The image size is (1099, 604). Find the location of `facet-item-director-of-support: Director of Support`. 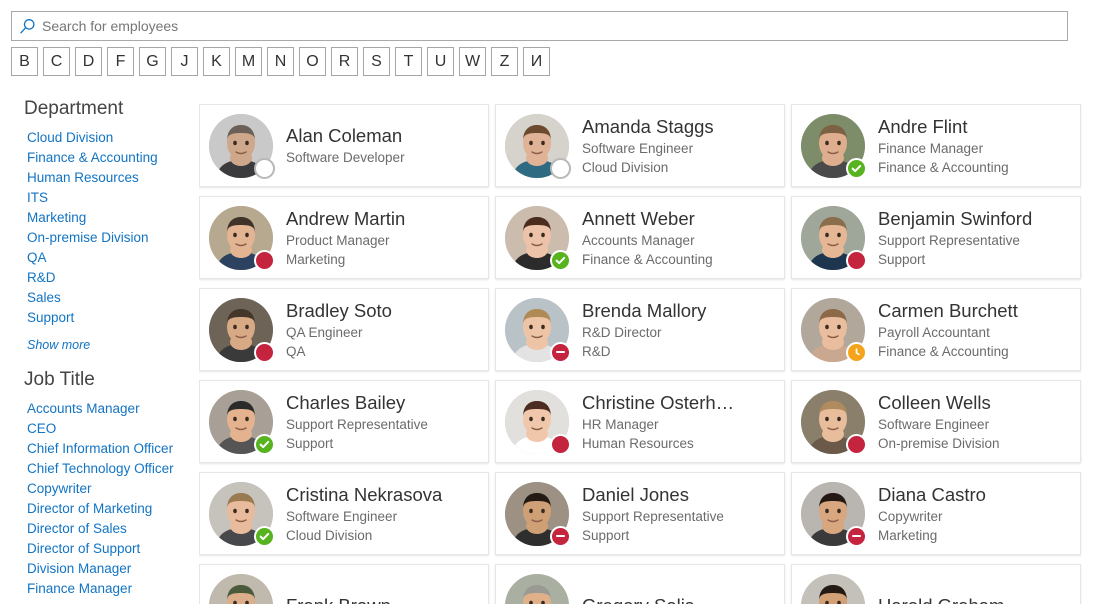

facet-item-director-of-support: Director of Support is located at coordinates (98, 549).